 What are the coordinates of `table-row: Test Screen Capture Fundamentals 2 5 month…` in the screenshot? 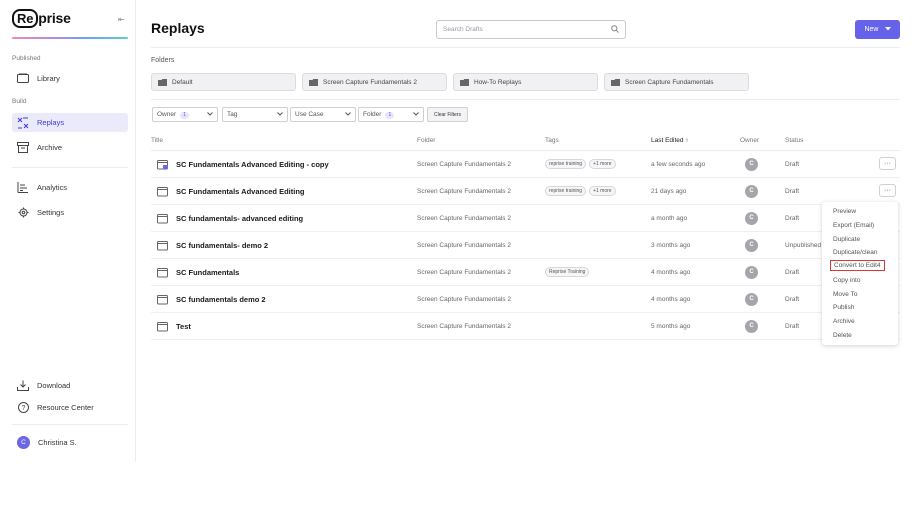 It's located at (525, 326).